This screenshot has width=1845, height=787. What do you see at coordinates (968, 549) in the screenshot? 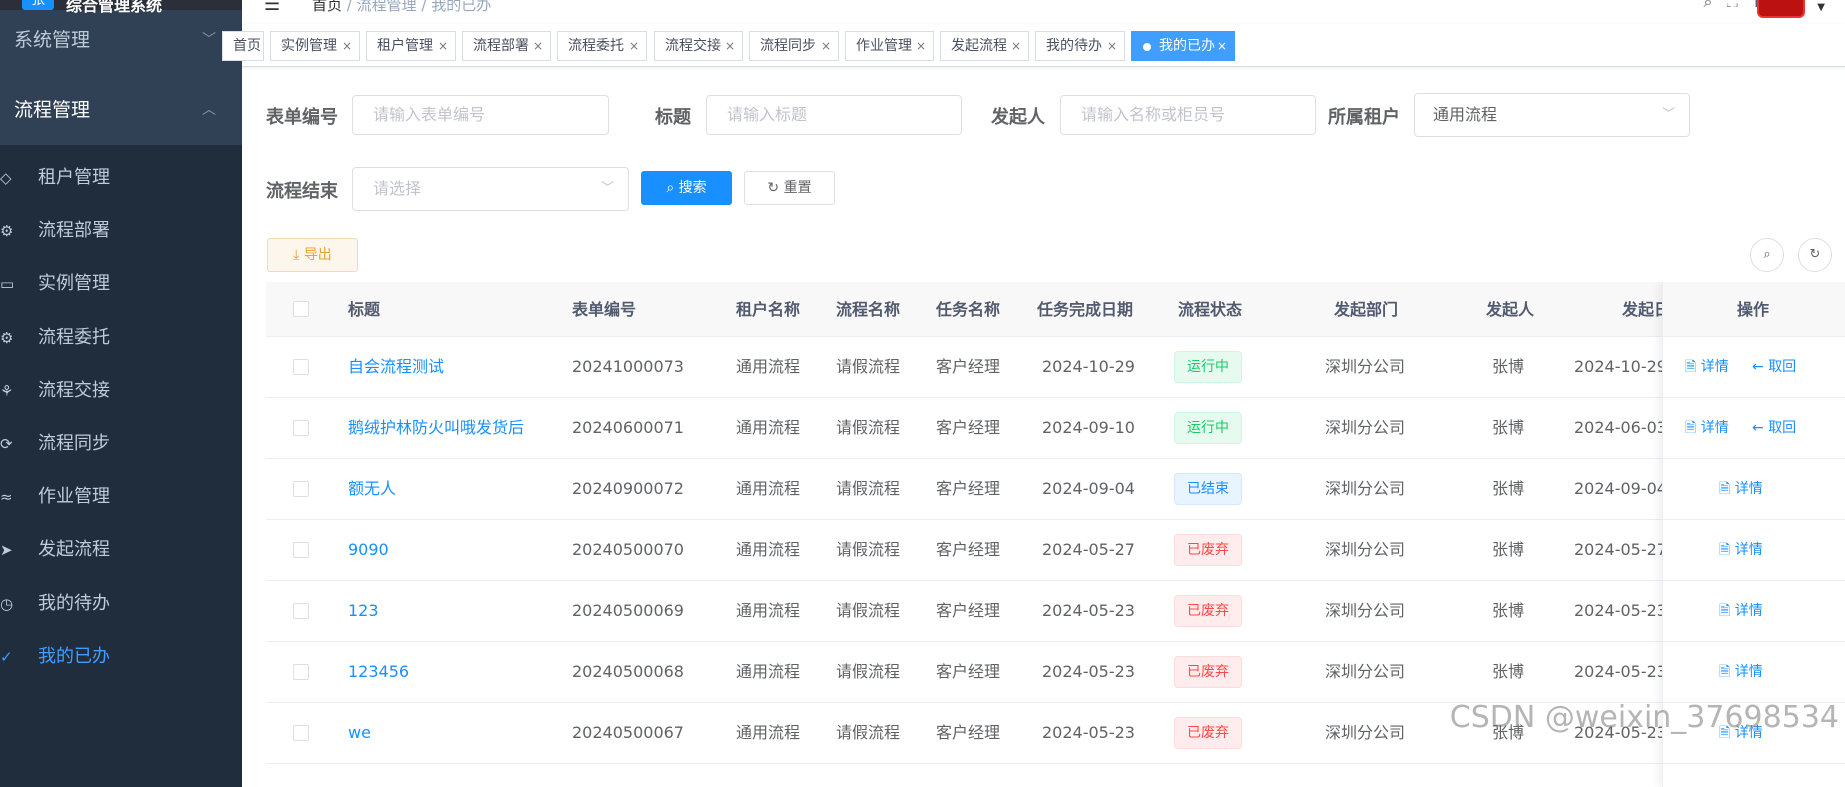
I see `row-task: 客户经理` at bounding box center [968, 549].